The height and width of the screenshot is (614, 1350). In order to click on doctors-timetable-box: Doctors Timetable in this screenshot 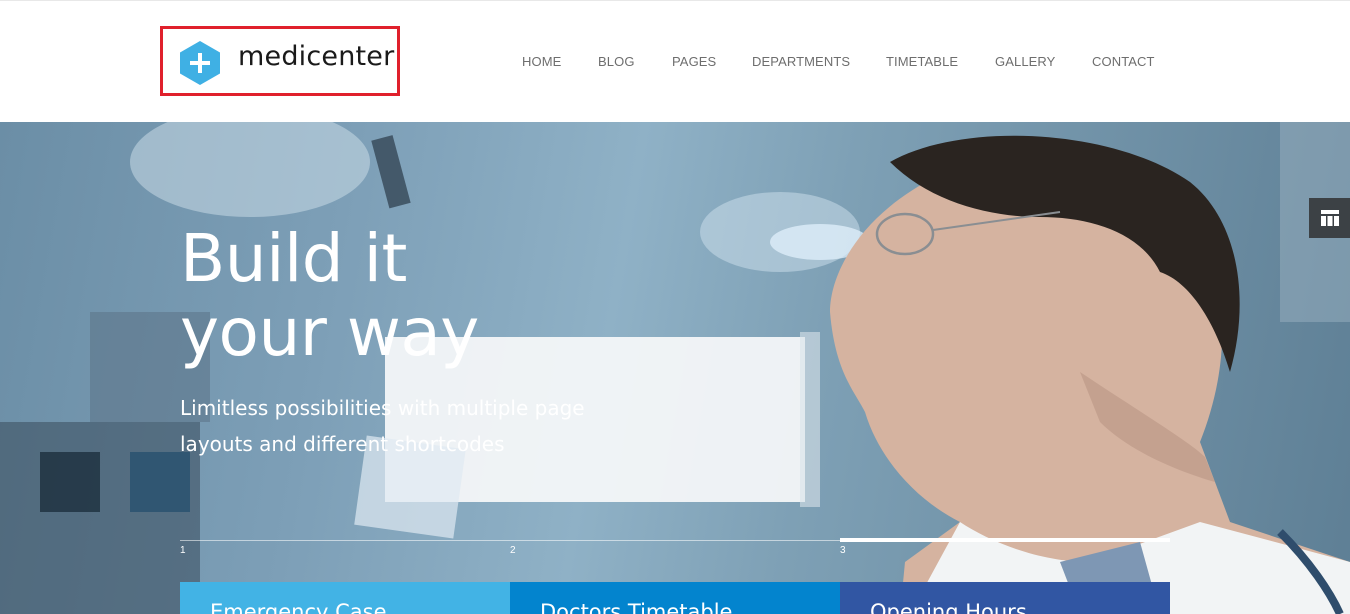, I will do `click(675, 598)`.